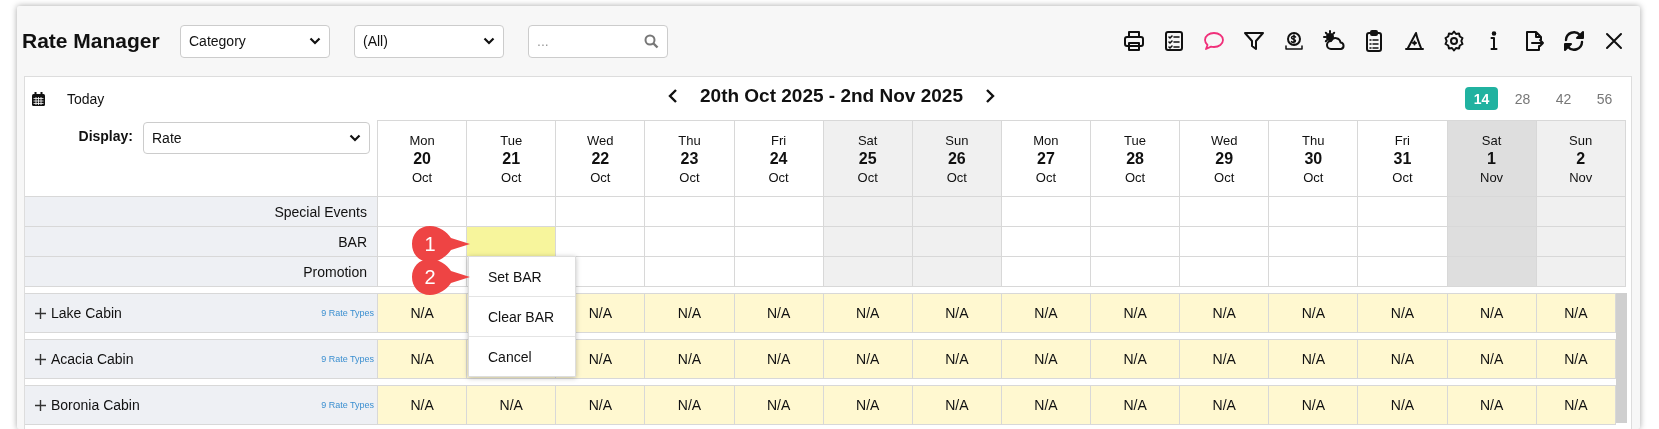  Describe the element at coordinates (1621, 358) in the screenshot. I see `scrollbar` at that location.